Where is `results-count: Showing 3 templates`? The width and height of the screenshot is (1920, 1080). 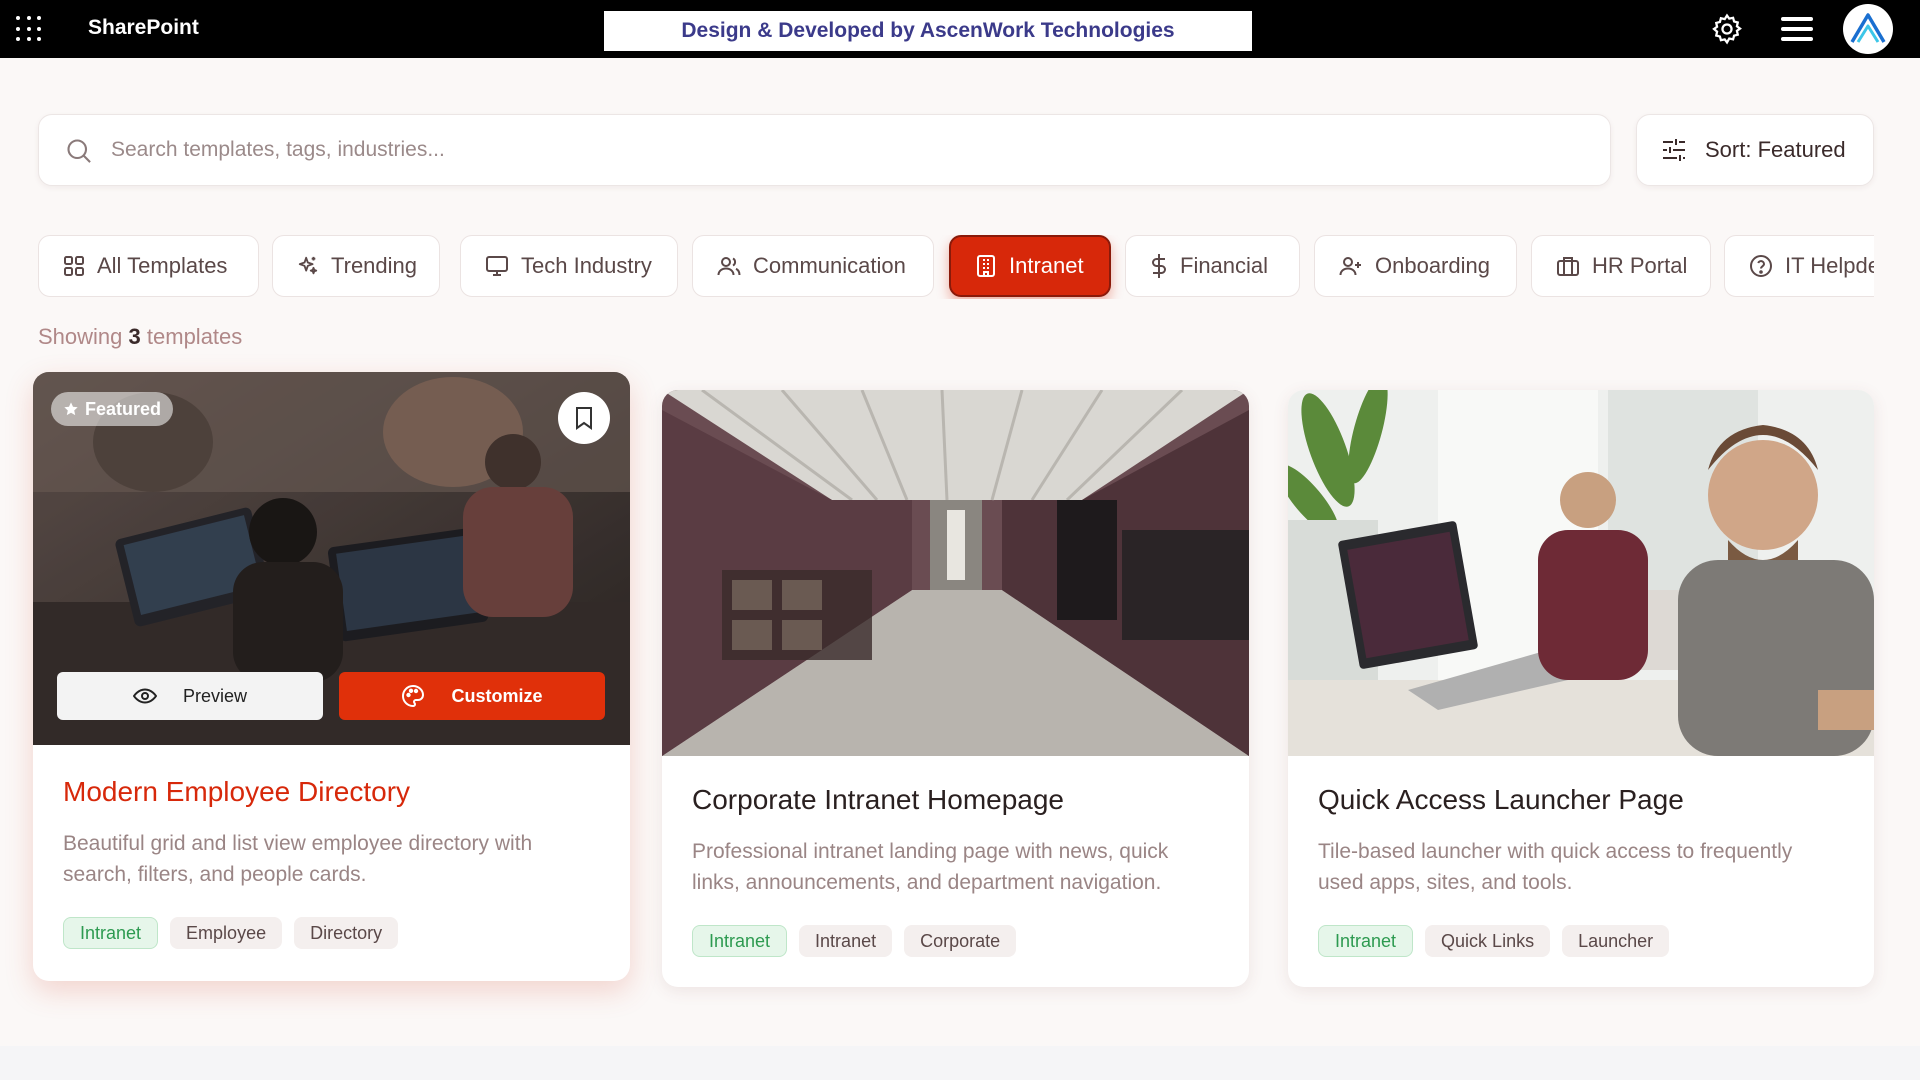
results-count: Showing 3 templates is located at coordinates (140, 337).